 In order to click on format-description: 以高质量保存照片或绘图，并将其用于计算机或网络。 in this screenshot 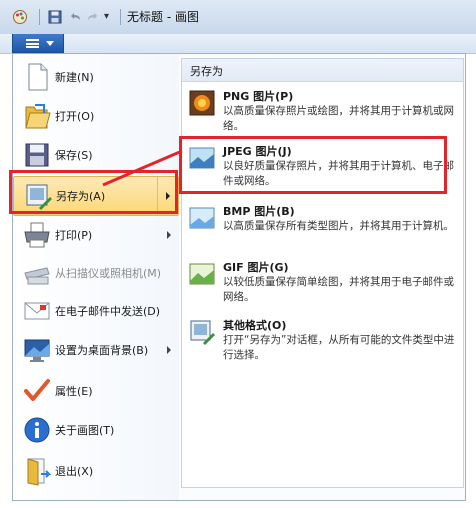, I will do `click(338, 118)`.